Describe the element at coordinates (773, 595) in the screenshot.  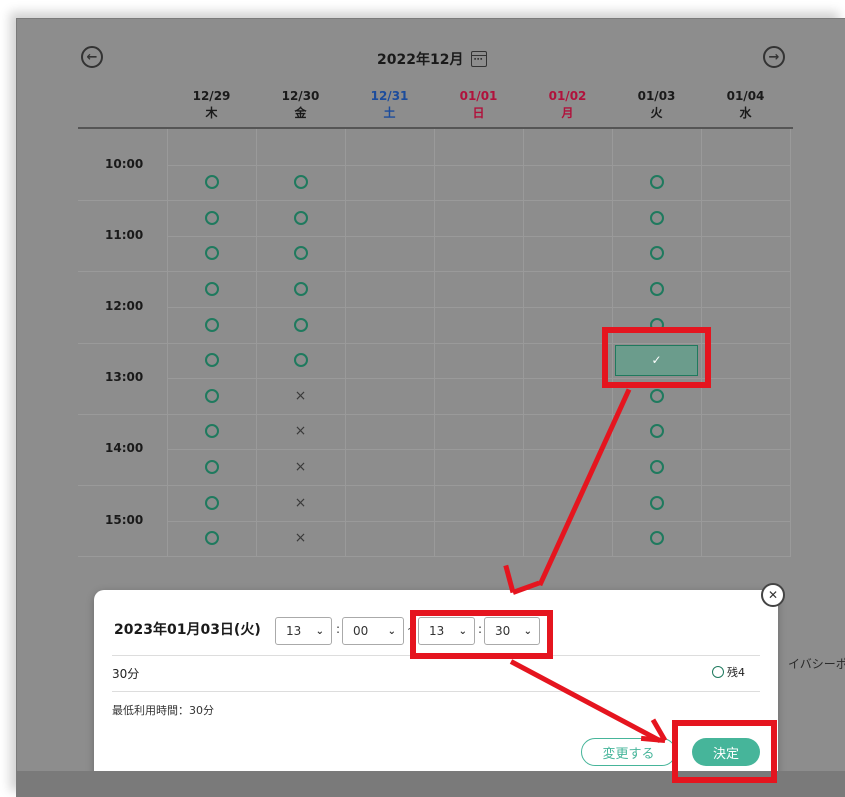
I see `close-icon: ✕` at that location.